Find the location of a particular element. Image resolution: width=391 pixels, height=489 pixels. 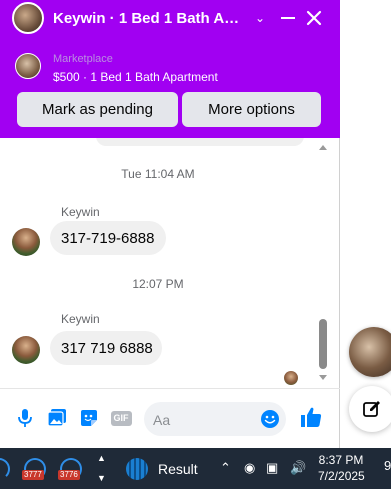

scrollbar-thumb is located at coordinates (323, 344).